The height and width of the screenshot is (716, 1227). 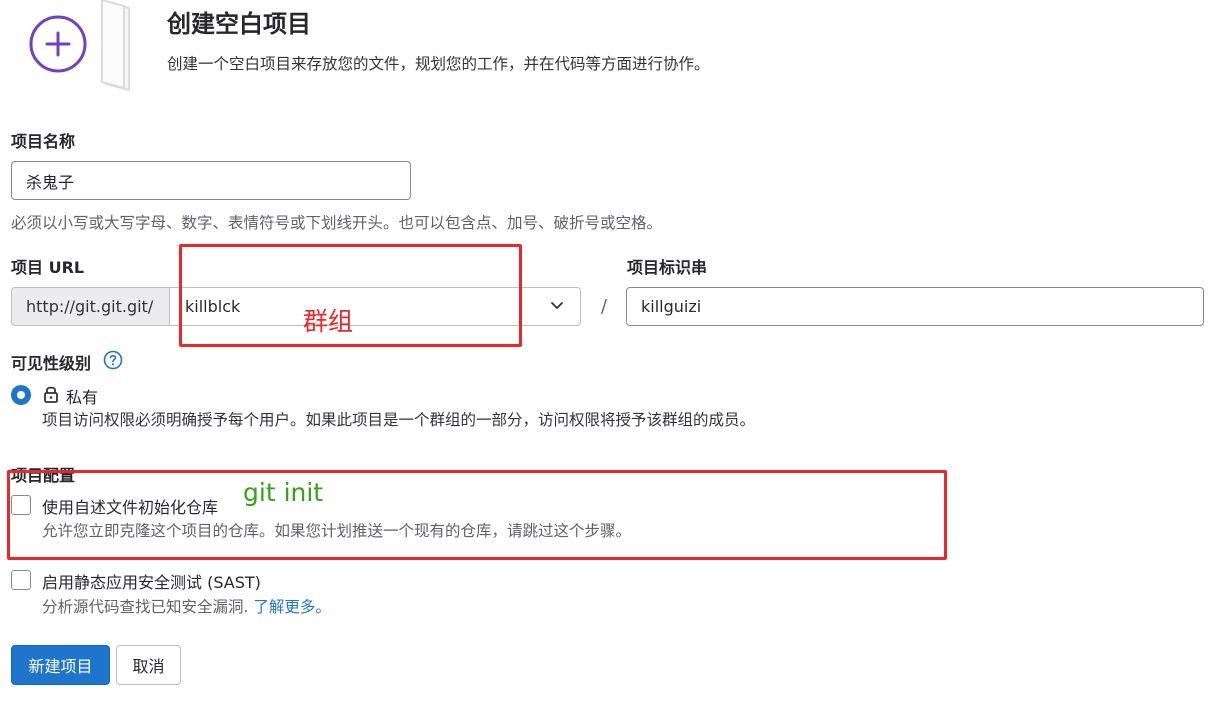 What do you see at coordinates (145, 607) in the screenshot?
I see `sast-desc: 分析源代码查找已知安全漏洞.` at bounding box center [145, 607].